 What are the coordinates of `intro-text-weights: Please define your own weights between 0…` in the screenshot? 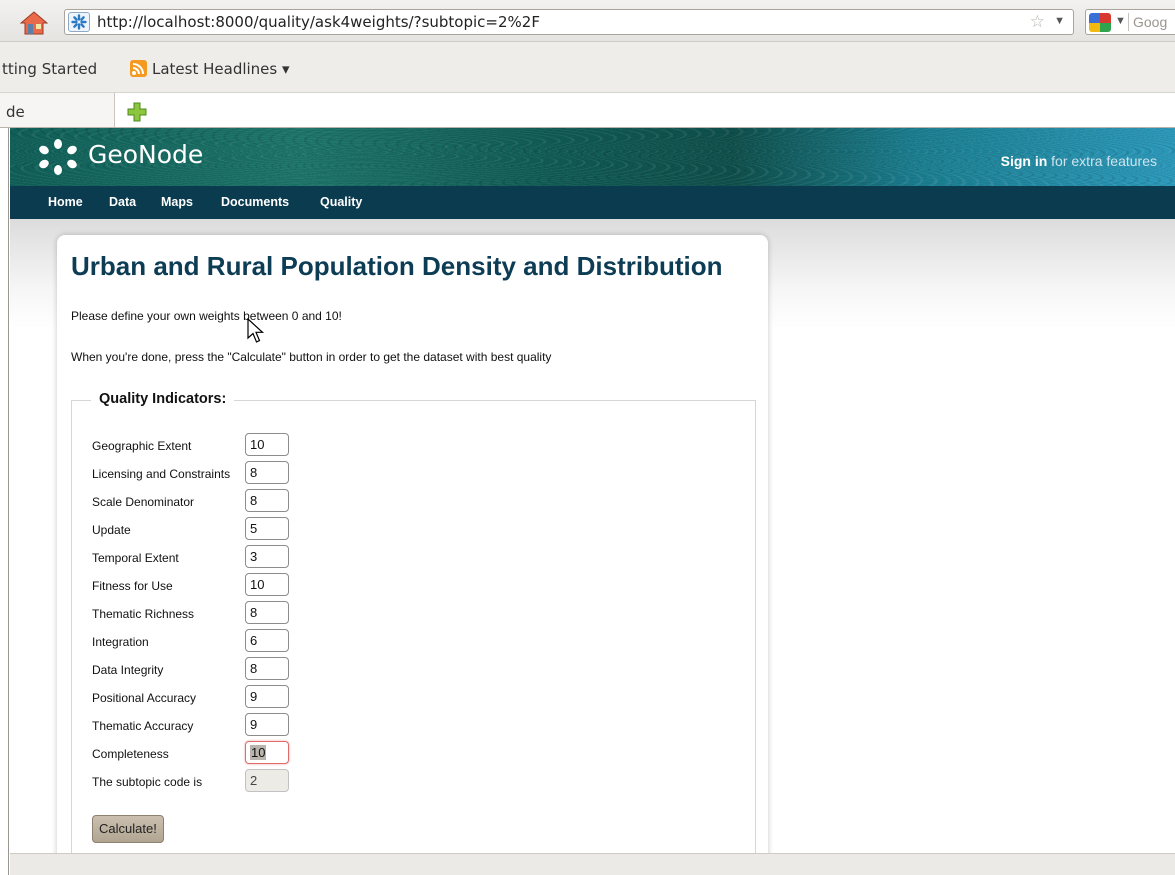 It's located at (206, 316).